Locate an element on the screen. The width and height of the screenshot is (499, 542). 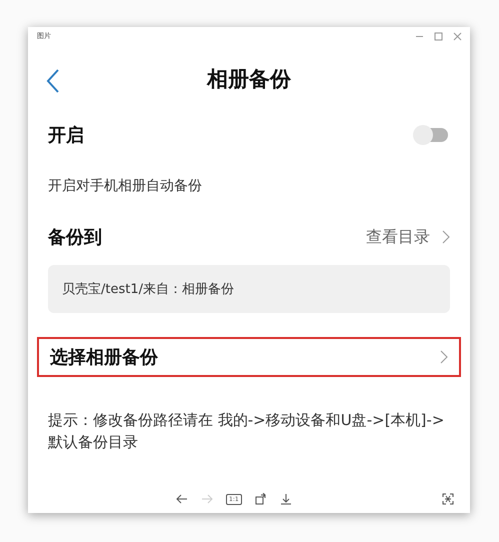
toggle-switch is located at coordinates (430, 135).